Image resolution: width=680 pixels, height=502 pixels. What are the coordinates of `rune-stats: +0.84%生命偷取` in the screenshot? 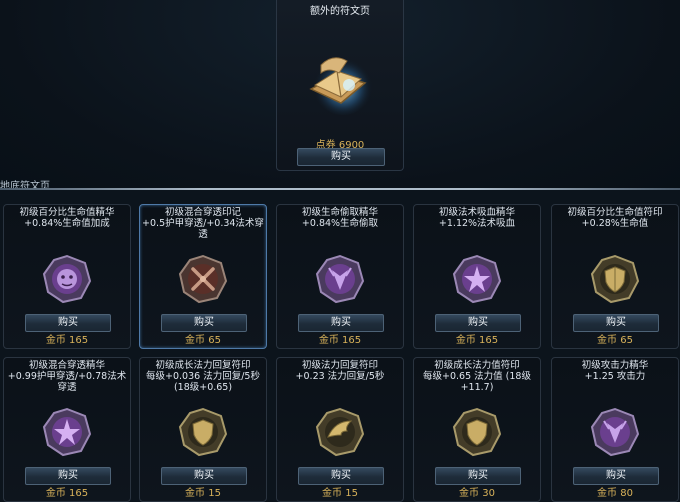 It's located at (340, 223).